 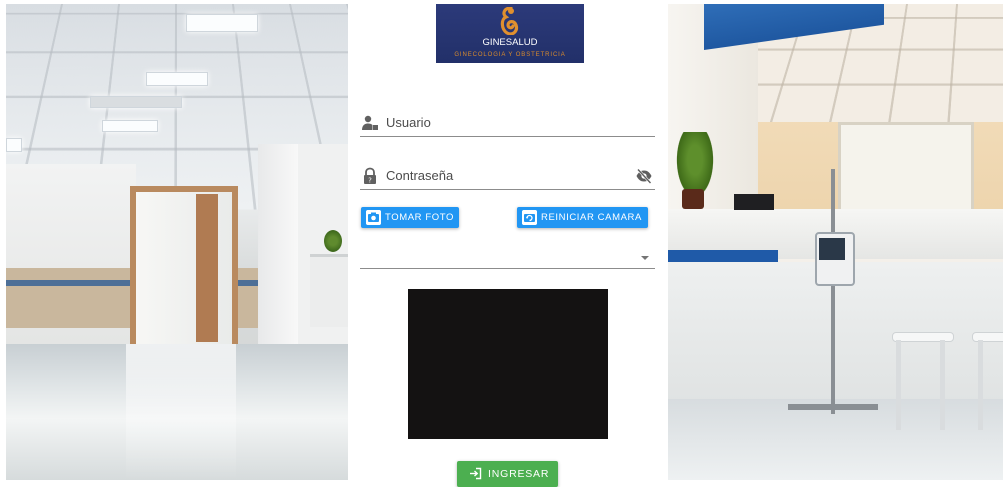 What do you see at coordinates (476, 473) in the screenshot?
I see `login-icon` at bounding box center [476, 473].